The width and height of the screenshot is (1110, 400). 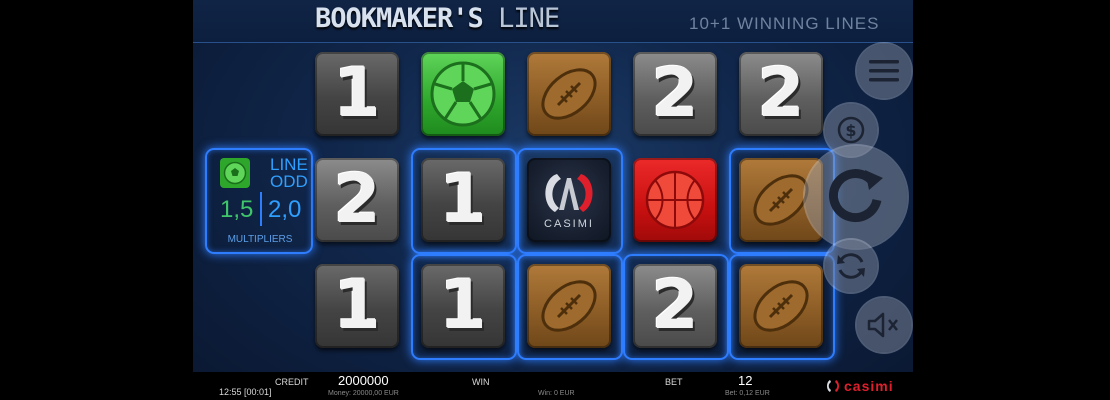 What do you see at coordinates (569, 224) in the screenshot?
I see `casimi-logo-text: CASIMI` at bounding box center [569, 224].